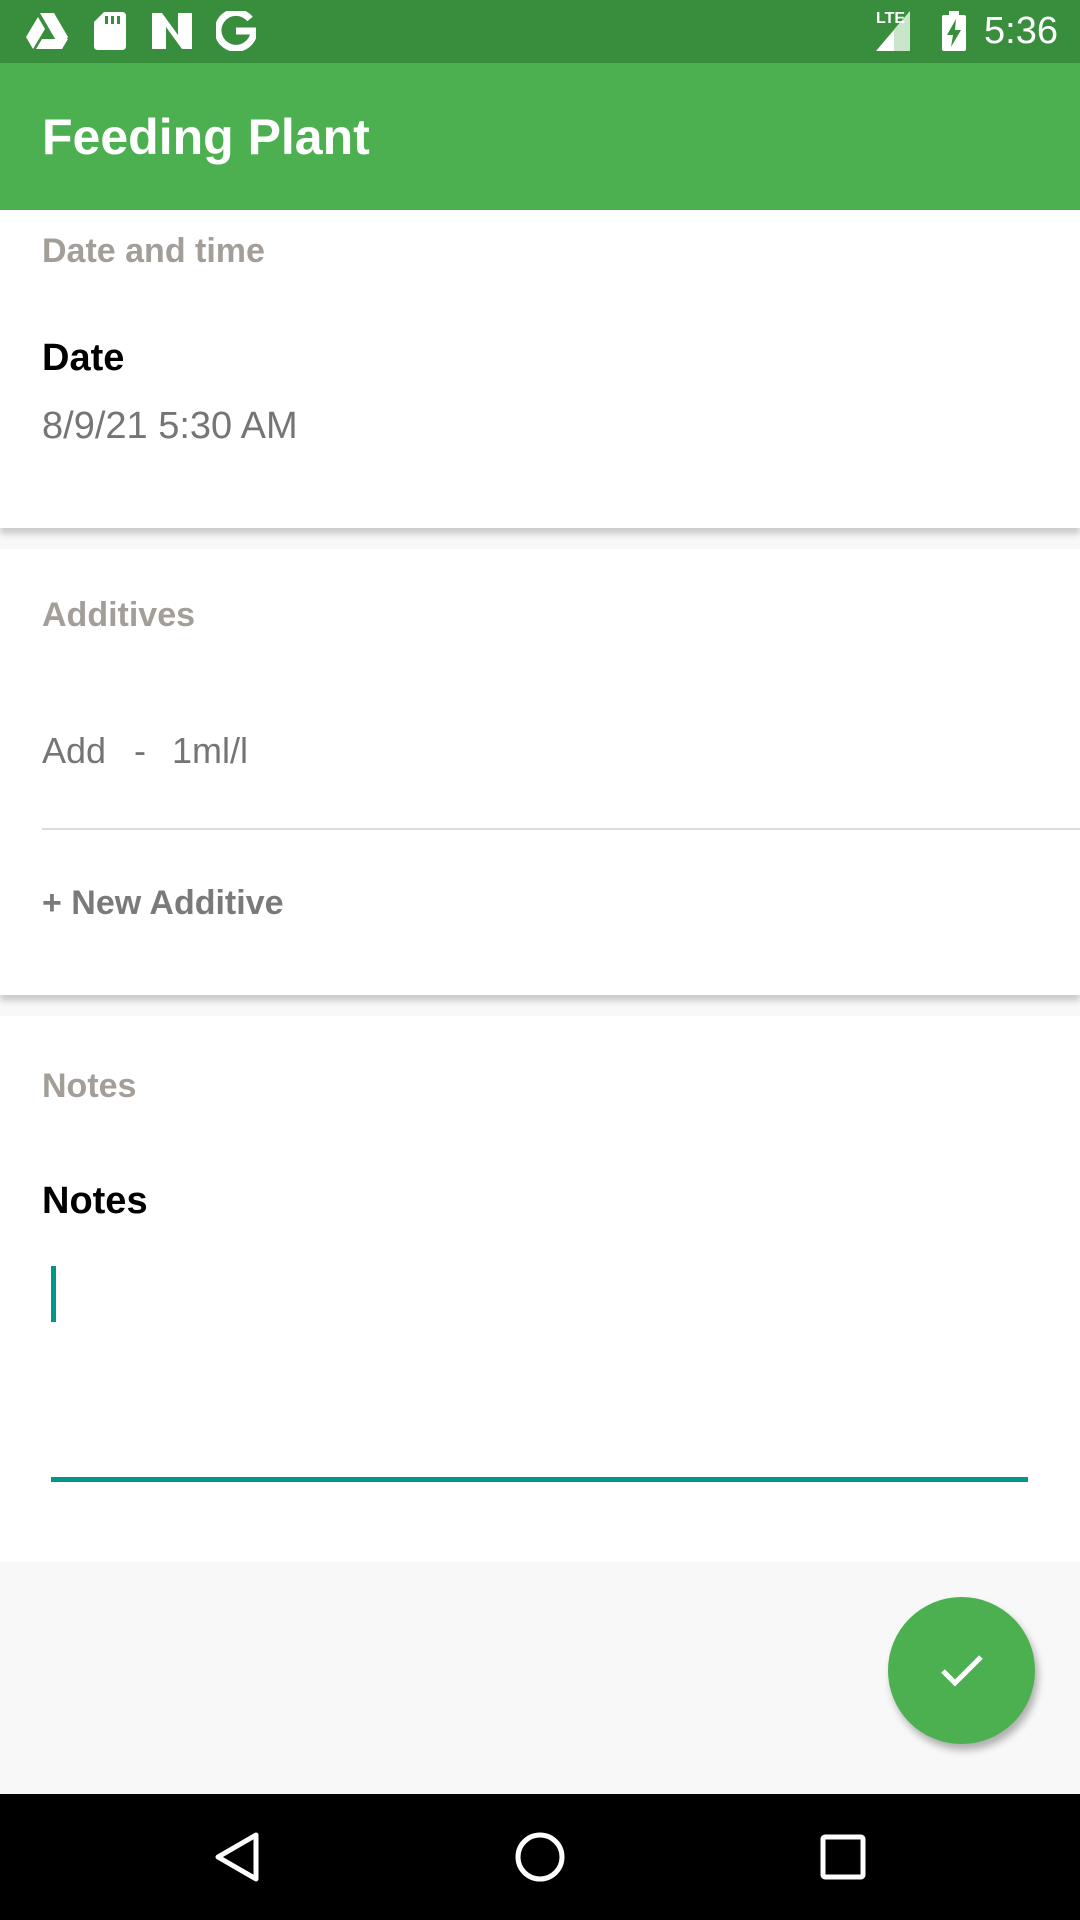 The height and width of the screenshot is (1920, 1080). Describe the element at coordinates (83, 358) in the screenshot. I see `date-label: Date` at that location.